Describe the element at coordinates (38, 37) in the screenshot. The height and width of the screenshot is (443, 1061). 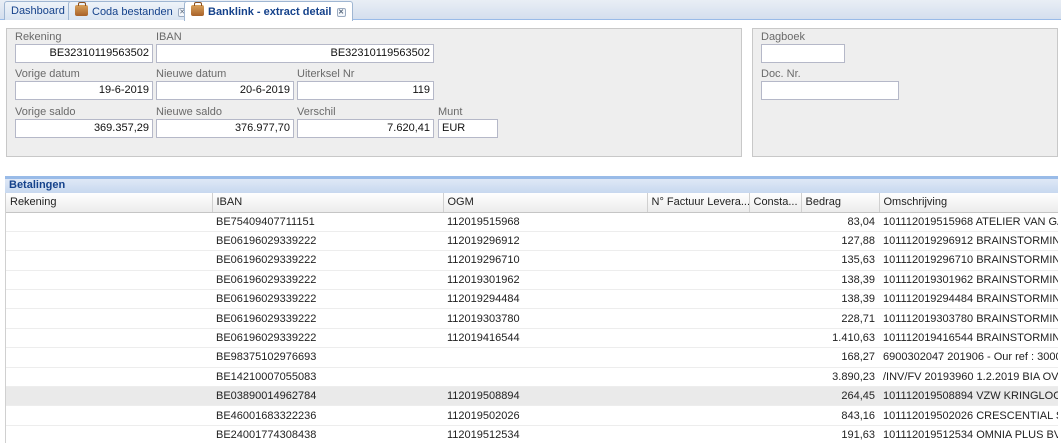
I see `rekening-label: Rekening` at that location.